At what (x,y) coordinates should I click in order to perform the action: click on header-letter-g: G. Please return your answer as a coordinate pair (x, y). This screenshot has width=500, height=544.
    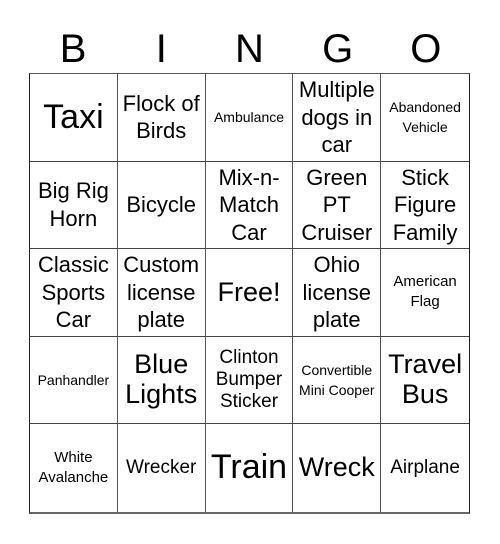
    Looking at the image, I should click on (338, 49).